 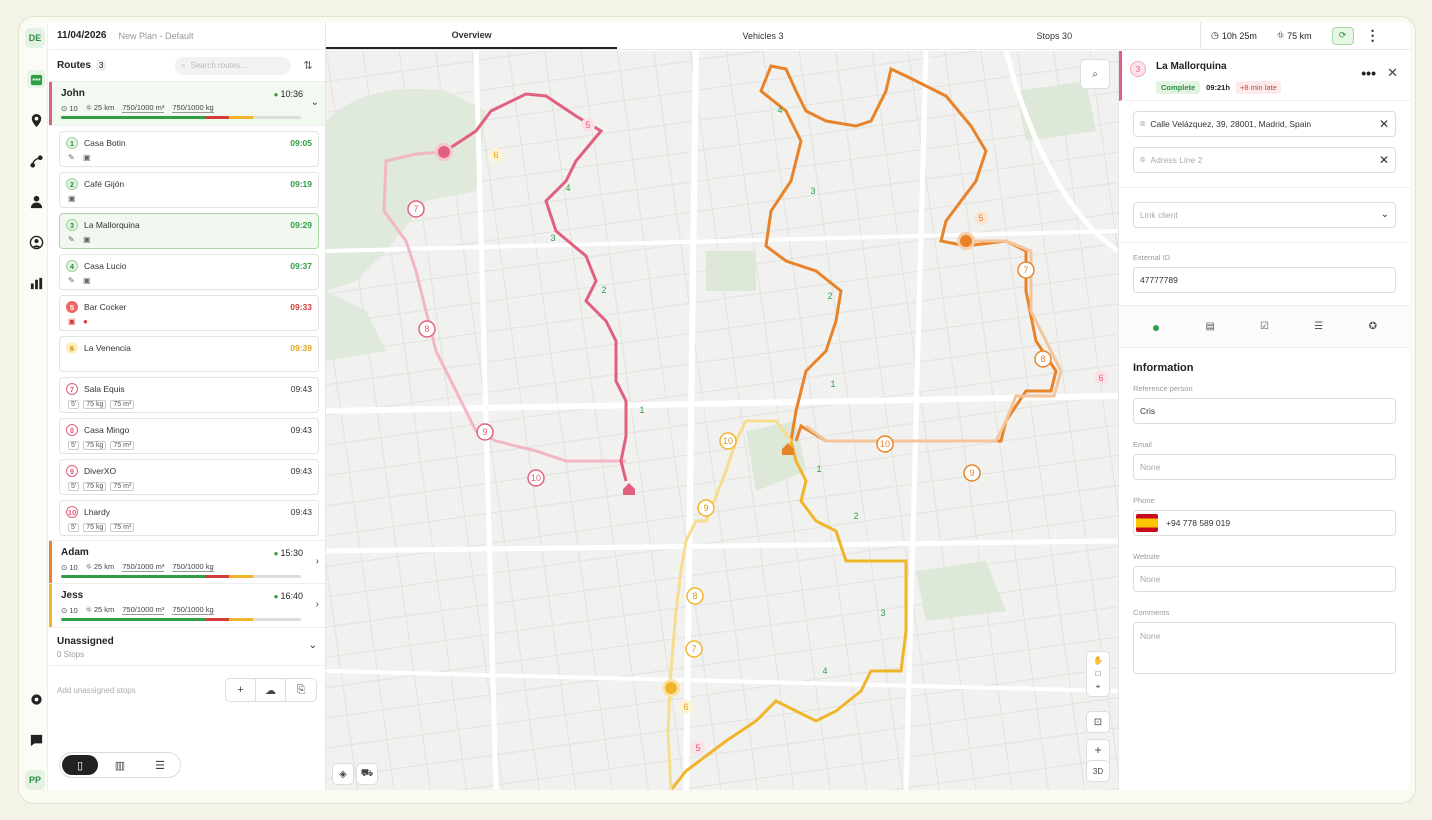 What do you see at coordinates (1098, 660) in the screenshot?
I see `hand-icon: ✋` at bounding box center [1098, 660].